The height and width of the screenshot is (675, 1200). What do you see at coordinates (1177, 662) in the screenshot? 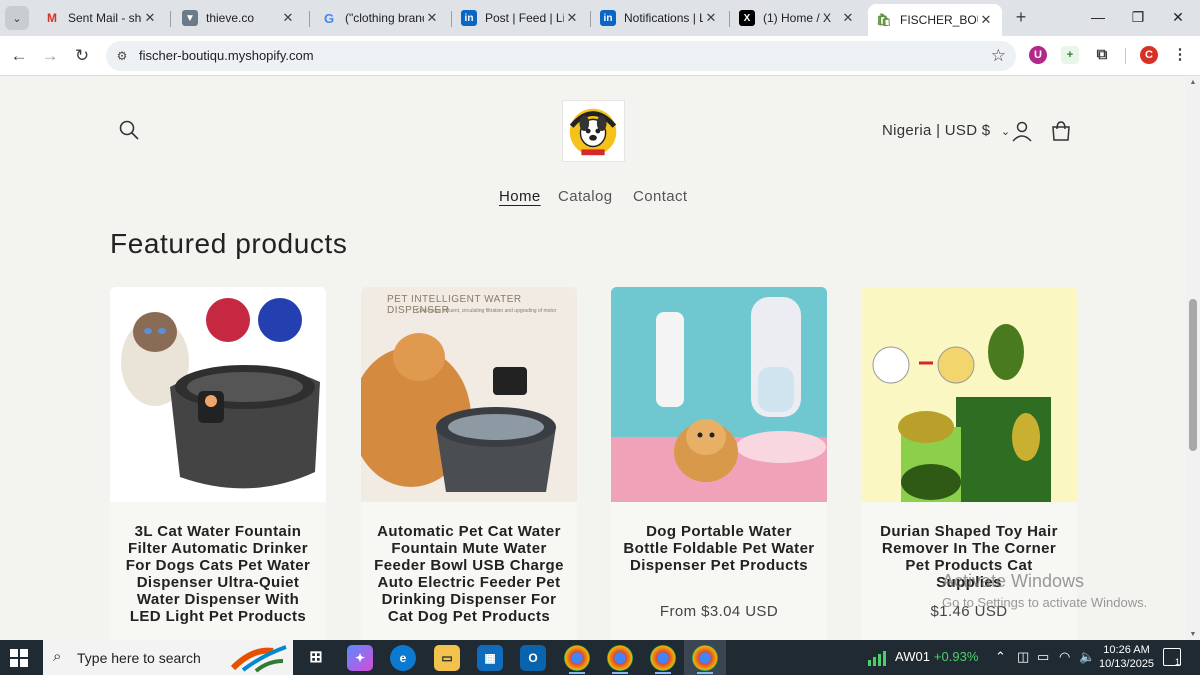
I see `notification-count: 1` at bounding box center [1177, 662].